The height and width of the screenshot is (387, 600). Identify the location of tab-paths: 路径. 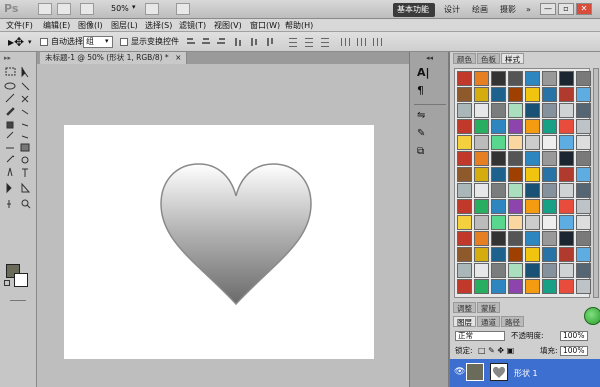
(512, 321).